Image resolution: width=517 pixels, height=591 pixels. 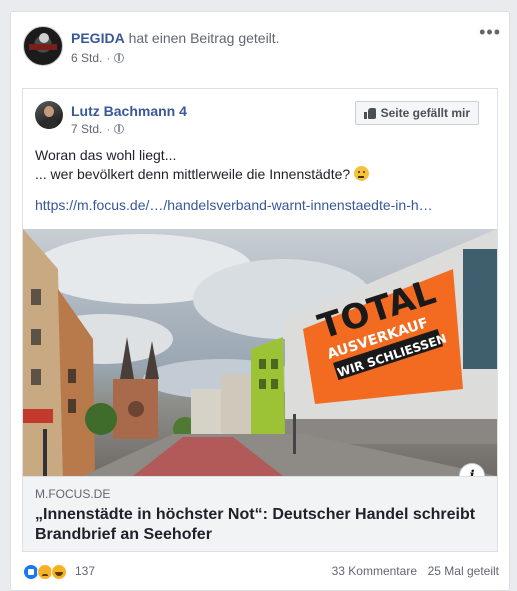 What do you see at coordinates (490, 32) in the screenshot?
I see `more-options-icon: •••` at bounding box center [490, 32].